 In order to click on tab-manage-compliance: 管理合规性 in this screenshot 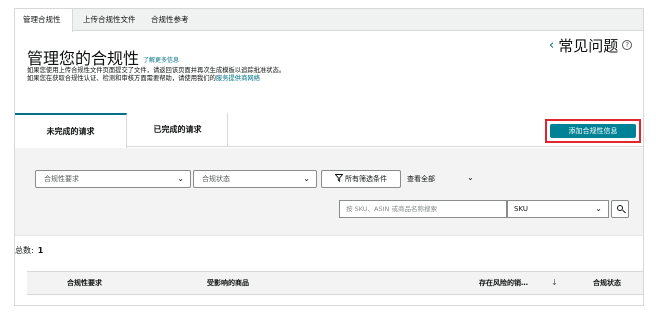, I will do `click(44, 20)`.